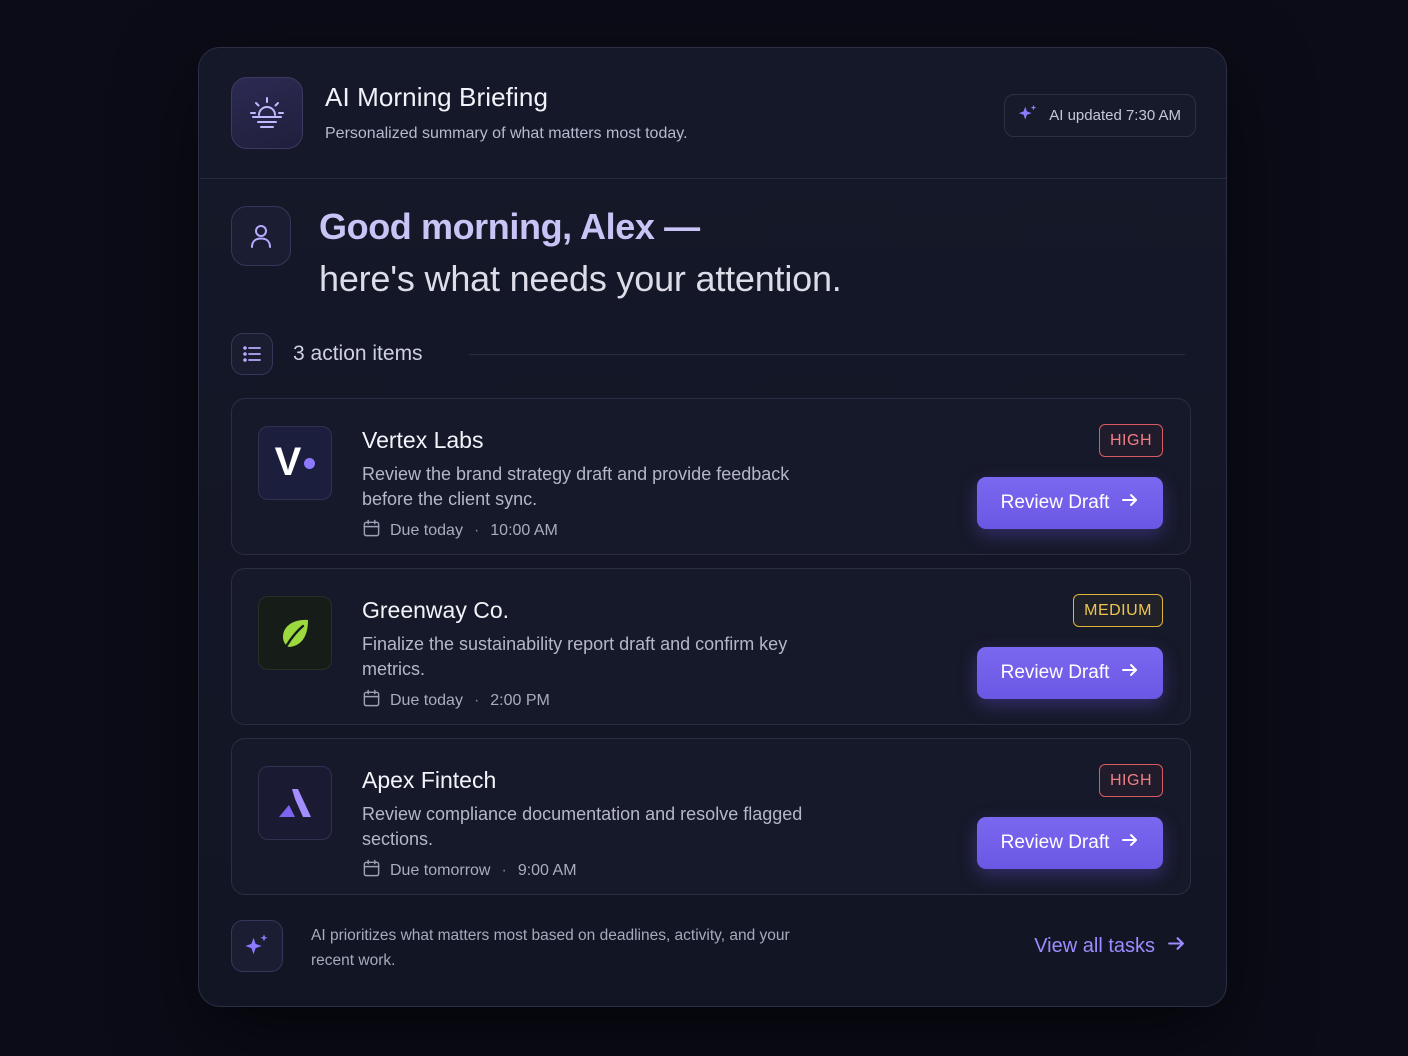 The width and height of the screenshot is (1408, 1056). I want to click on due-info: Due today · 10:00 AM, so click(460, 531).